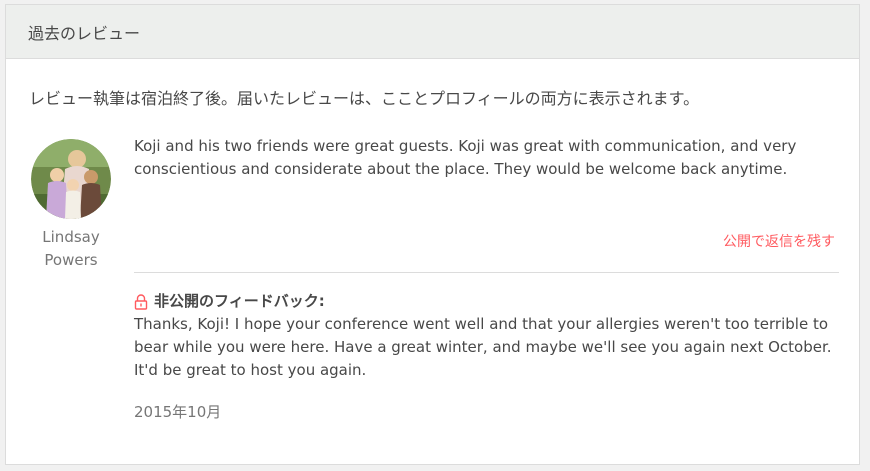 This screenshot has width=870, height=471. I want to click on reviewer-first-name: Lindsay, so click(71, 237).